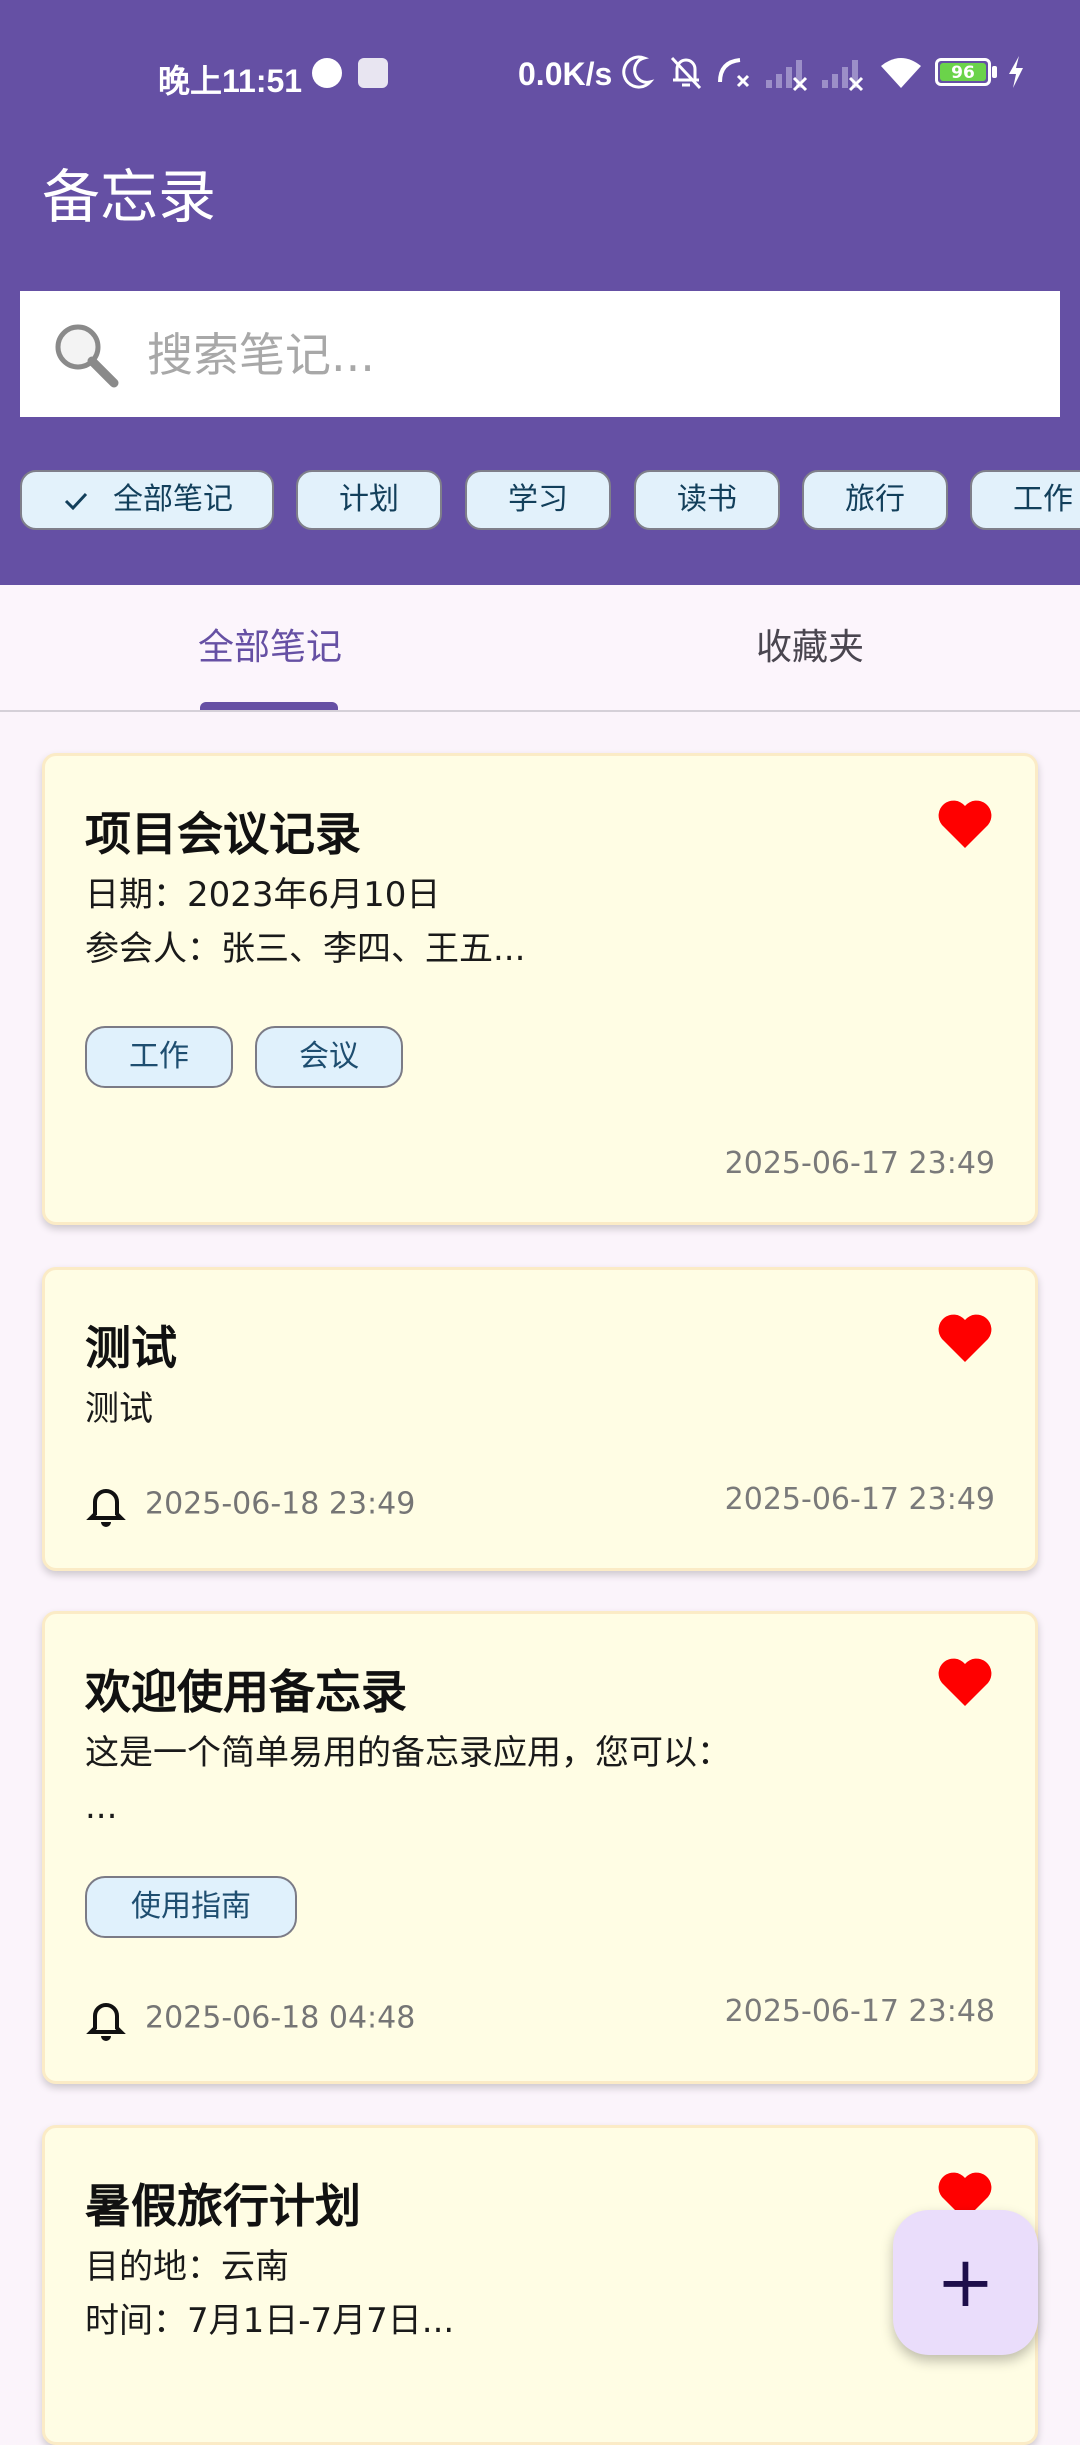 This screenshot has height=2445, width=1080. I want to click on note-title: 暑假旅行计划, so click(223, 2206).